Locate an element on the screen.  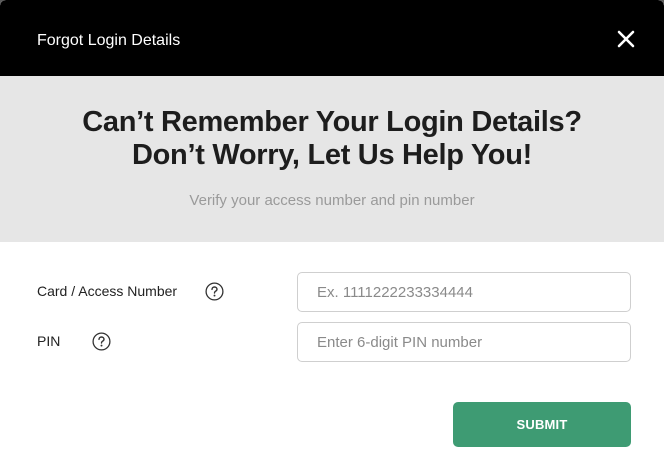
pin-row: PIN is located at coordinates (332, 342).